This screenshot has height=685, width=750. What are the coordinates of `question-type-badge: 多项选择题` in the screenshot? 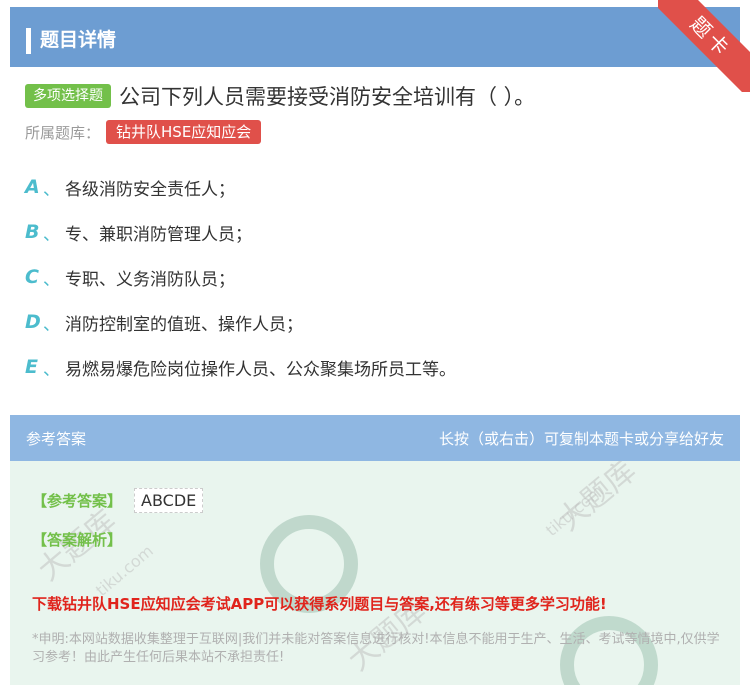 It's located at (68, 96).